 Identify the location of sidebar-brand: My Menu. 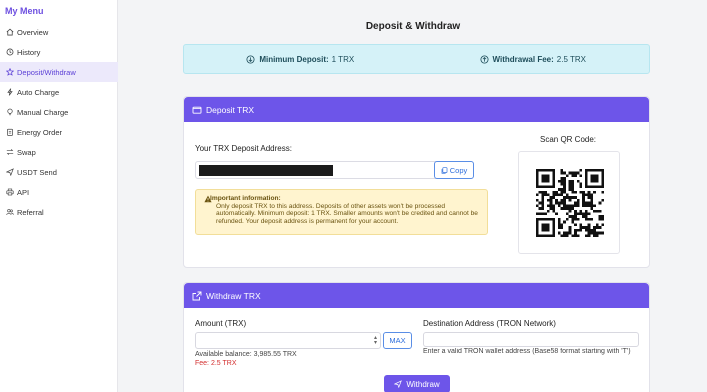
(24, 11).